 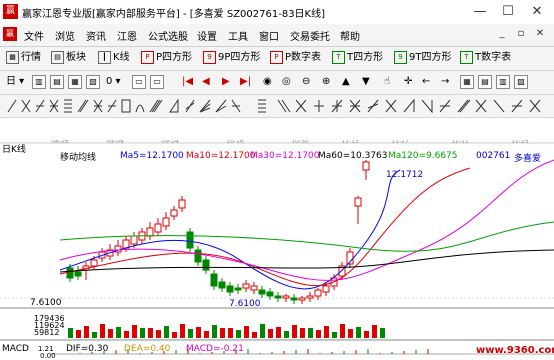 I want to click on menu-trade: 交易委托, so click(x=310, y=35).